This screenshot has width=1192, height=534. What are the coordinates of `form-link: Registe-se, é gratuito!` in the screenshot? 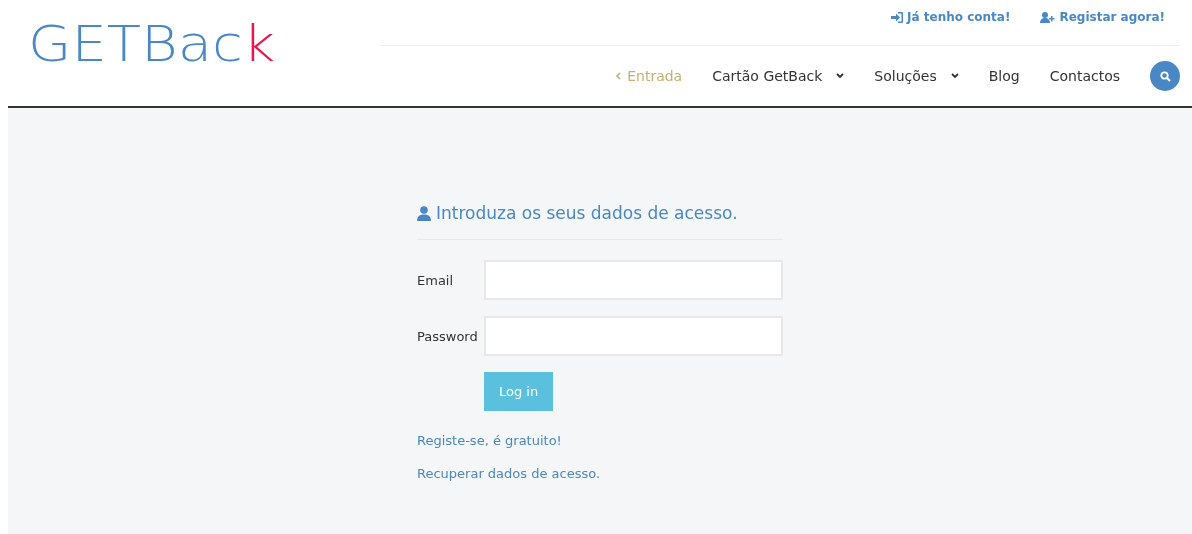 It's located at (489, 440).